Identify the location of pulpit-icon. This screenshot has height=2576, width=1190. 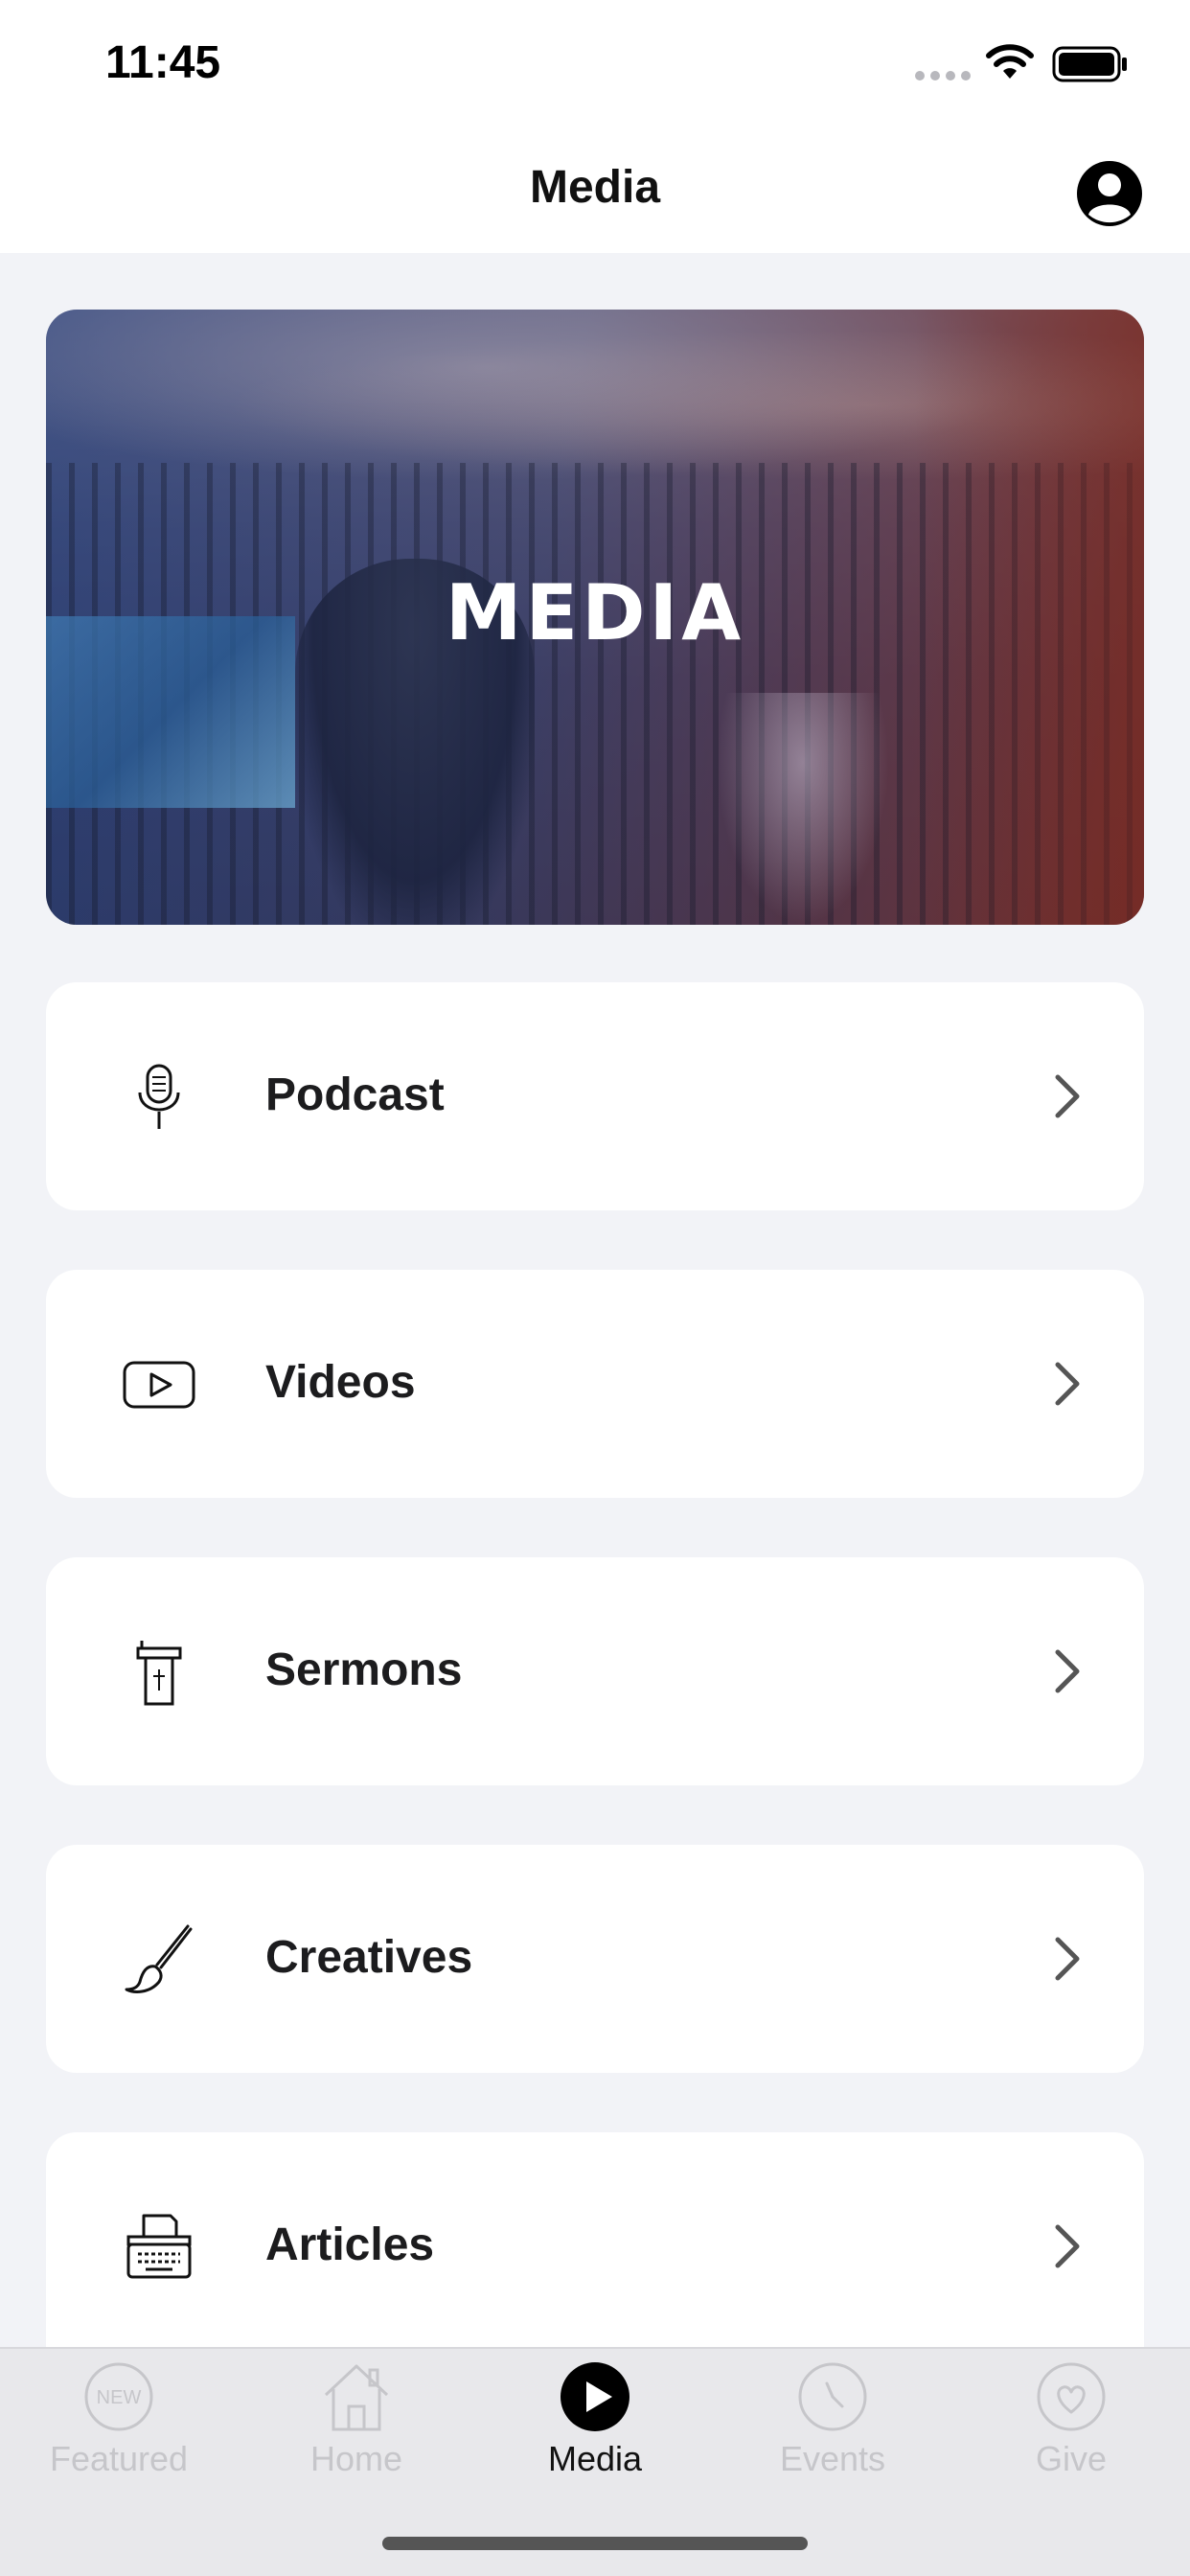
(159, 1673).